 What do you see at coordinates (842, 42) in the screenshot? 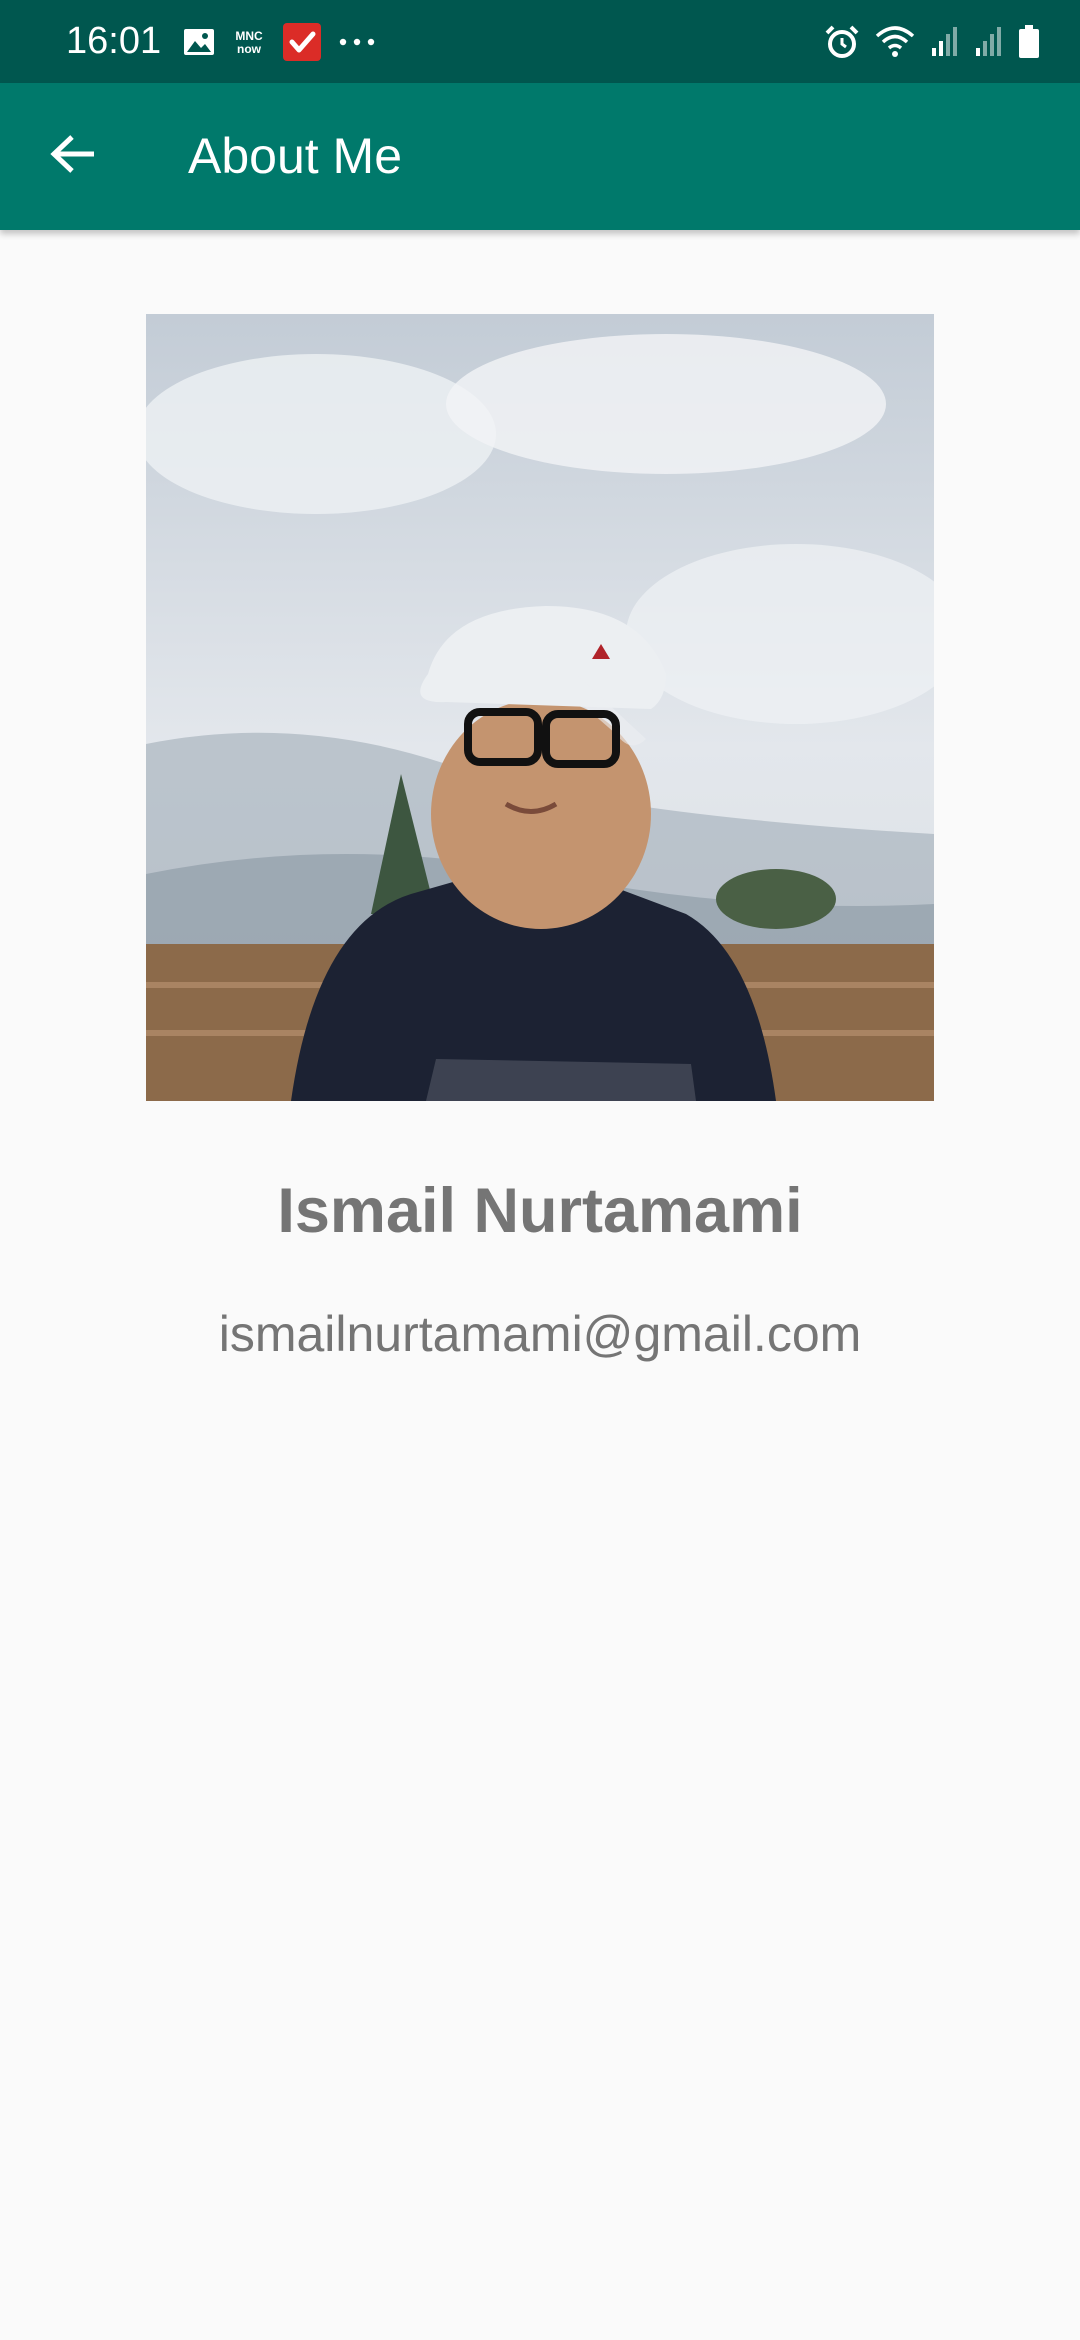
I see `alarm-icon` at bounding box center [842, 42].